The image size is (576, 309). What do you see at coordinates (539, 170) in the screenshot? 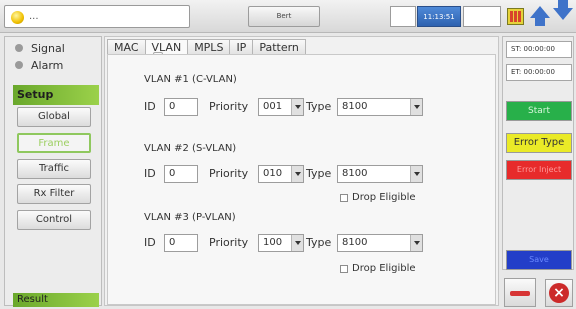
I see `error-inject-button: Error Inject` at bounding box center [539, 170].